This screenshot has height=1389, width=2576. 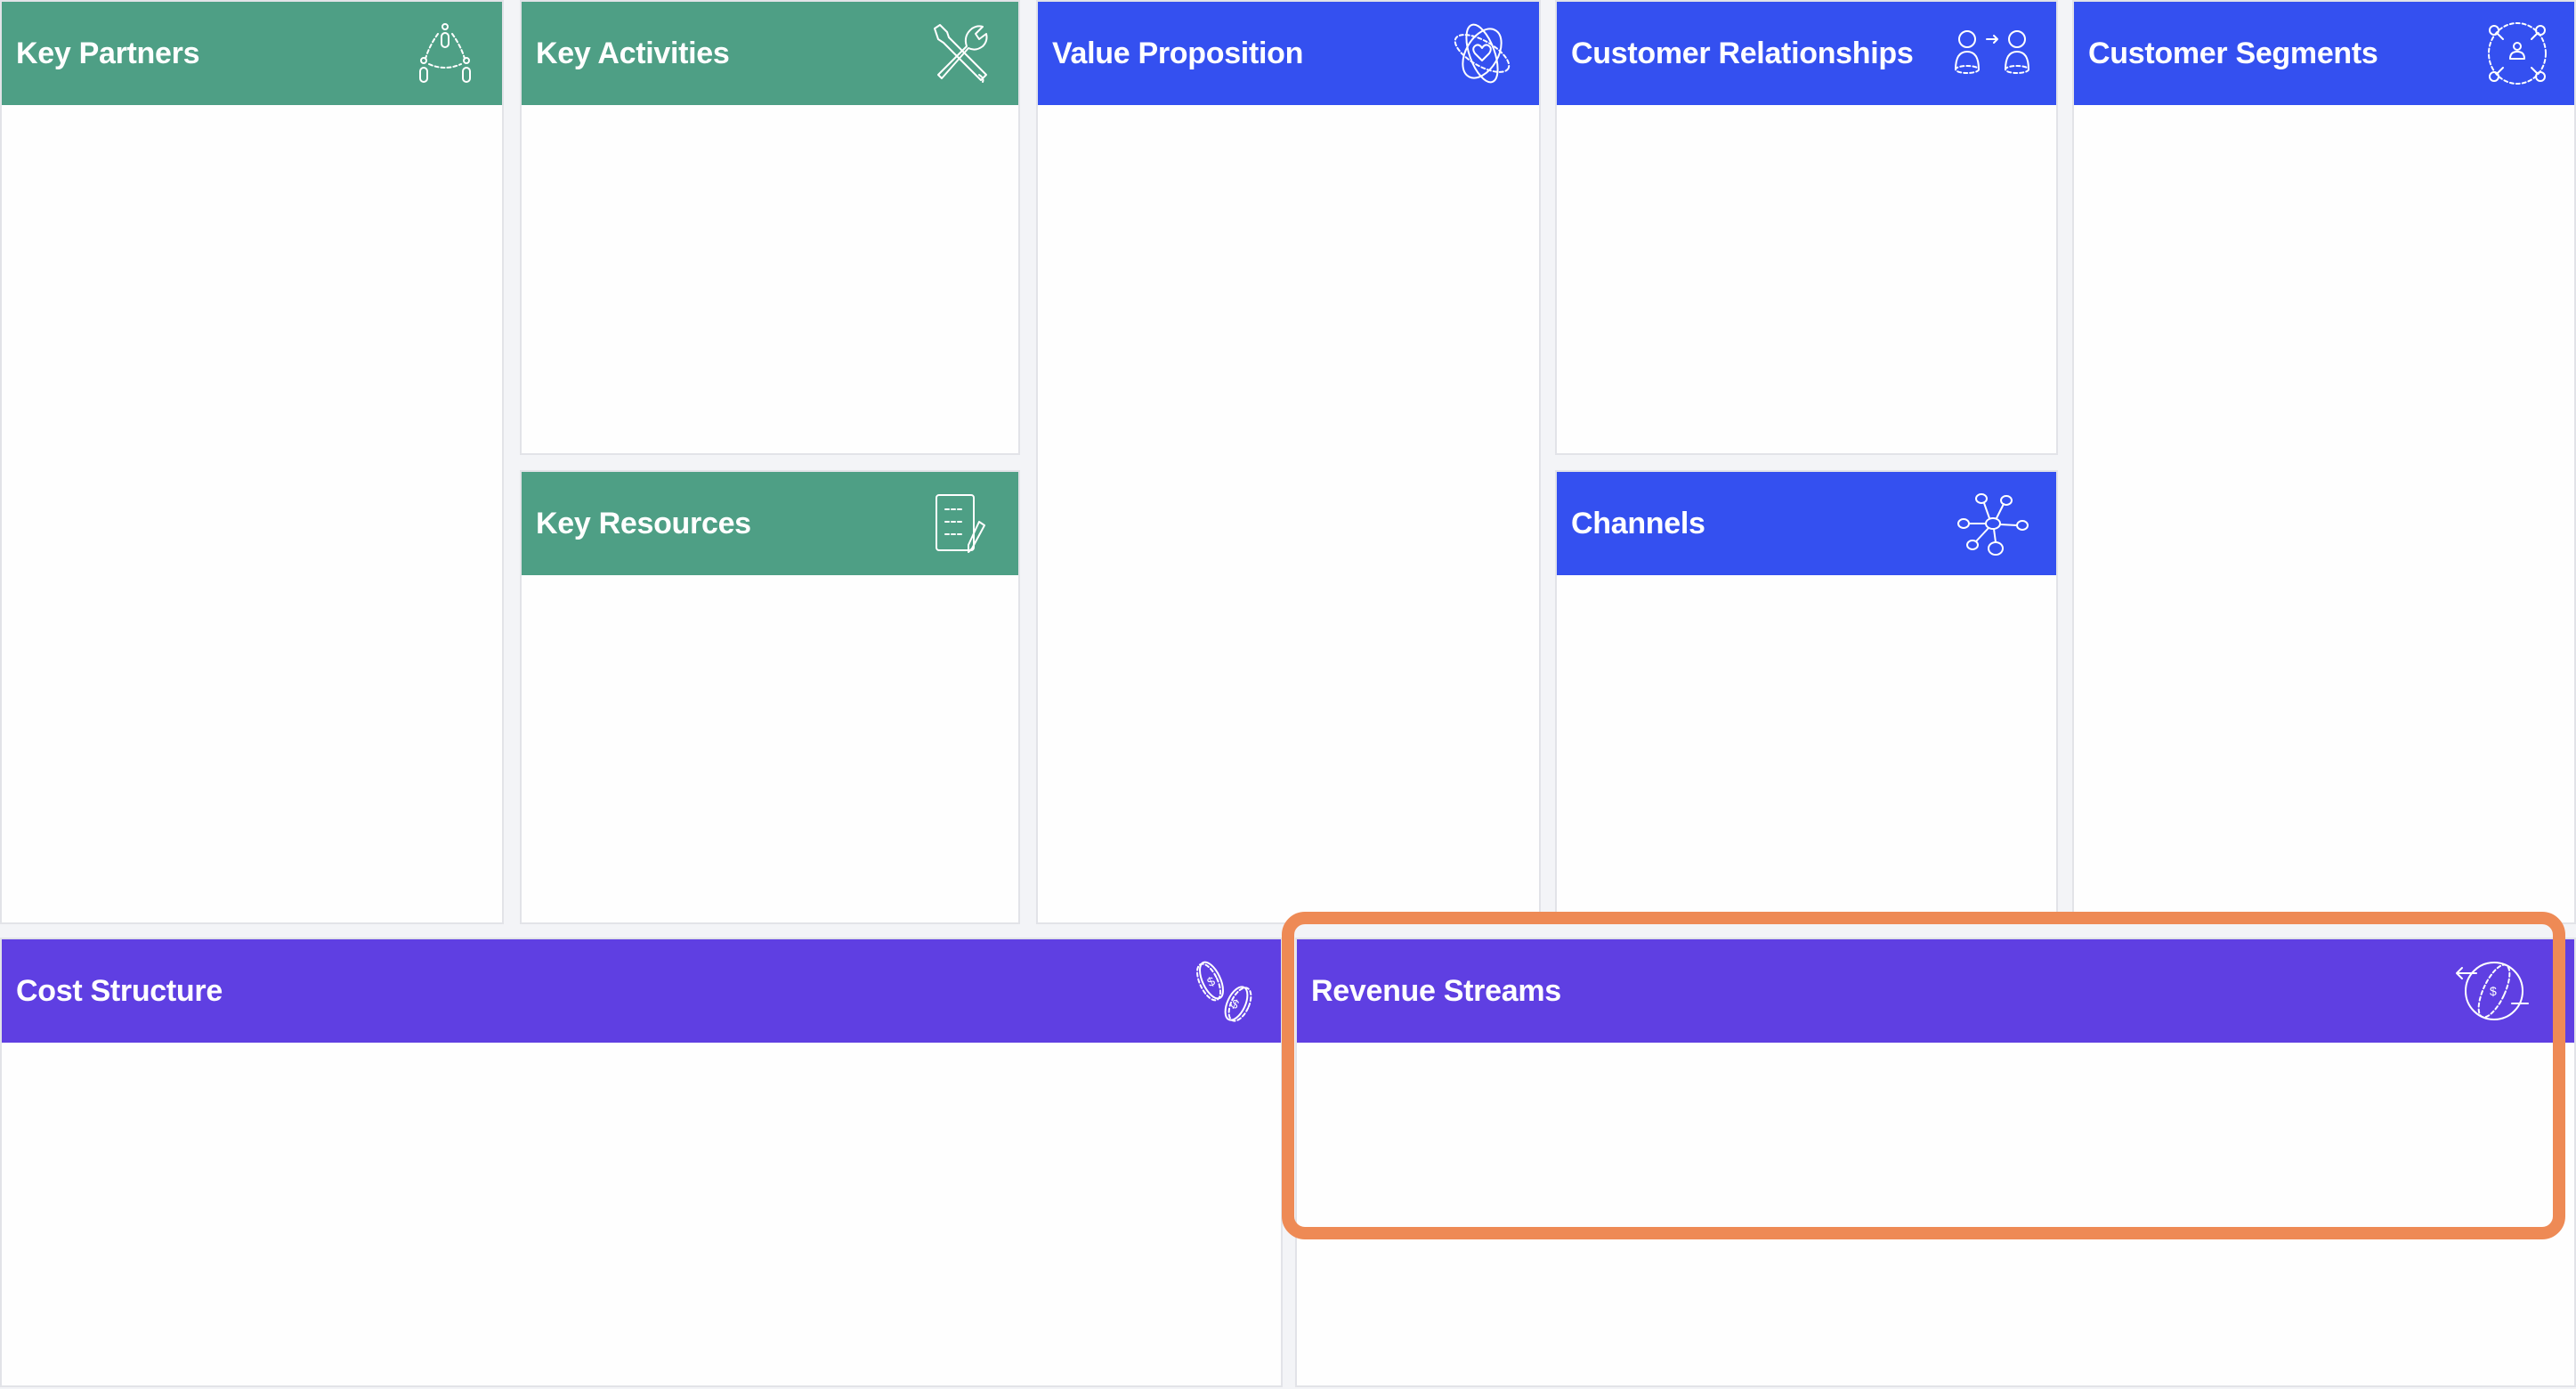 I want to click on cost-structure-content, so click(x=641, y=1214).